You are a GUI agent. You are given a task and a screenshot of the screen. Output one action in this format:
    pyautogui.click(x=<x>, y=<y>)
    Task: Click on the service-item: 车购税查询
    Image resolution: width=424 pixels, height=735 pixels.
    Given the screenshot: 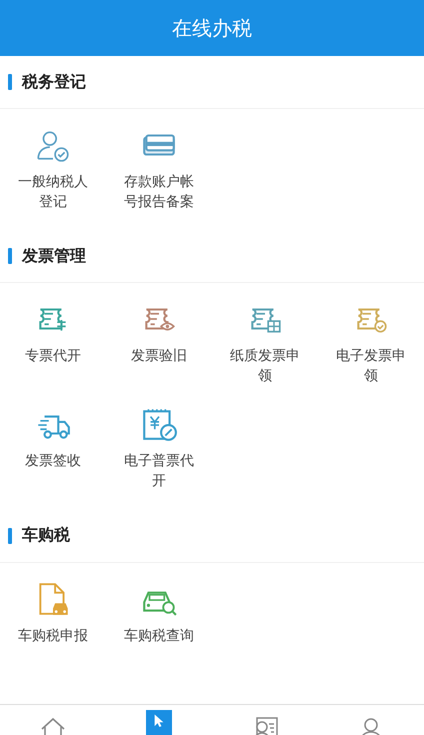 What is the action you would take?
    pyautogui.click(x=159, y=613)
    